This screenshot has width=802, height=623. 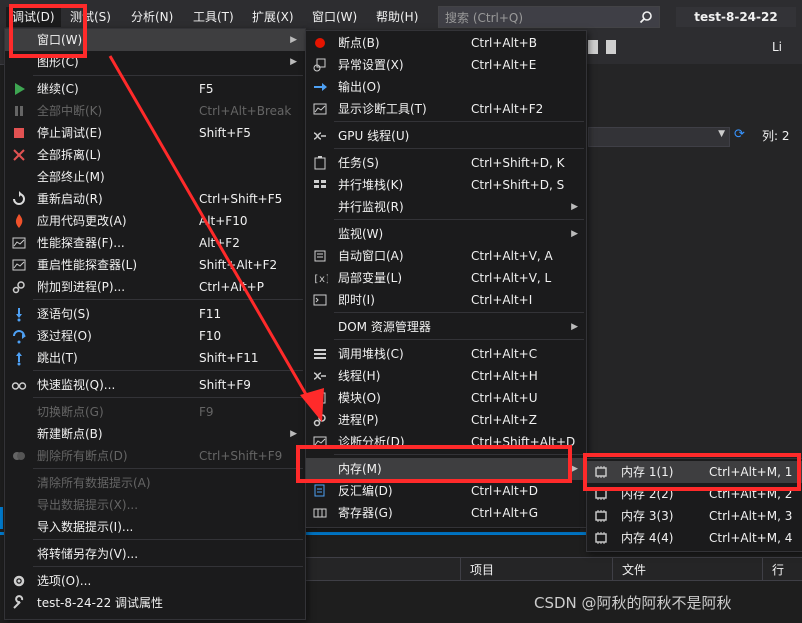 What do you see at coordinates (155, 434) in the screenshot?
I see `debug-menu-item-17: 新建断点(B) ▶` at bounding box center [155, 434].